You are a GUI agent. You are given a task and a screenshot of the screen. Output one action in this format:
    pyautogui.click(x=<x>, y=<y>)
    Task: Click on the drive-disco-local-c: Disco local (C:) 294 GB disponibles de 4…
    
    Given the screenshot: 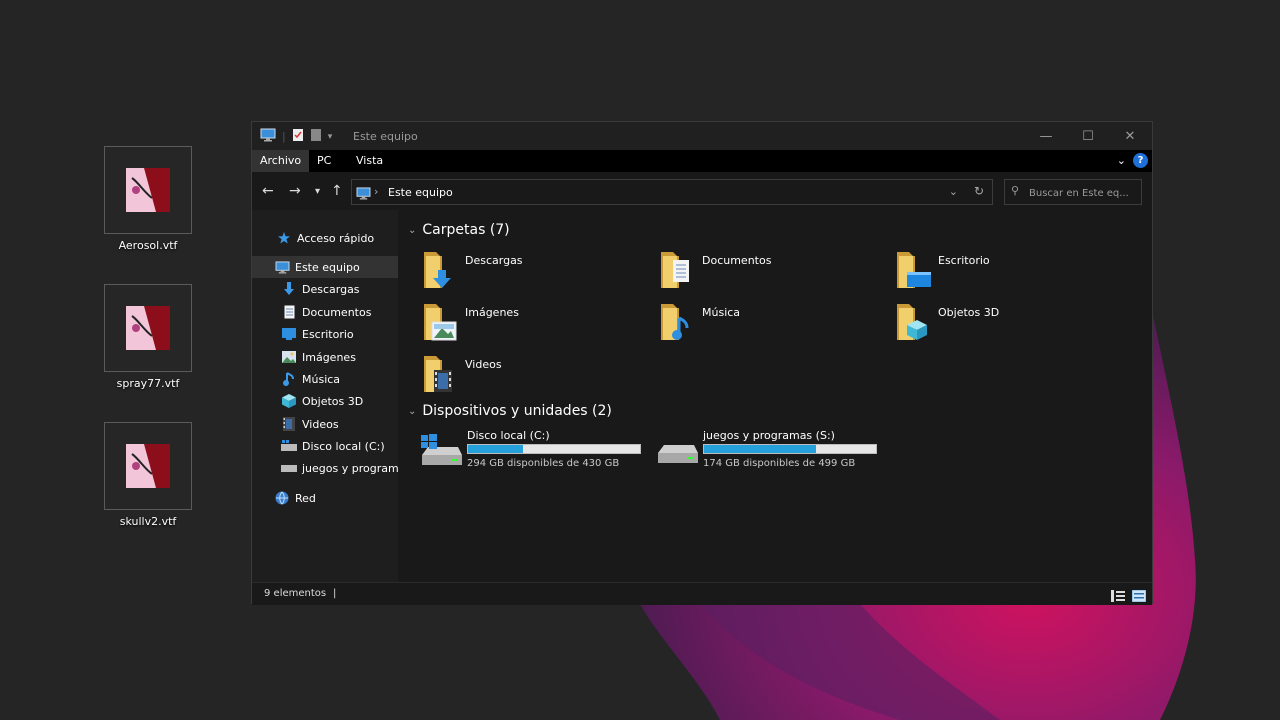 What is the action you would take?
    pyautogui.click(x=535, y=451)
    